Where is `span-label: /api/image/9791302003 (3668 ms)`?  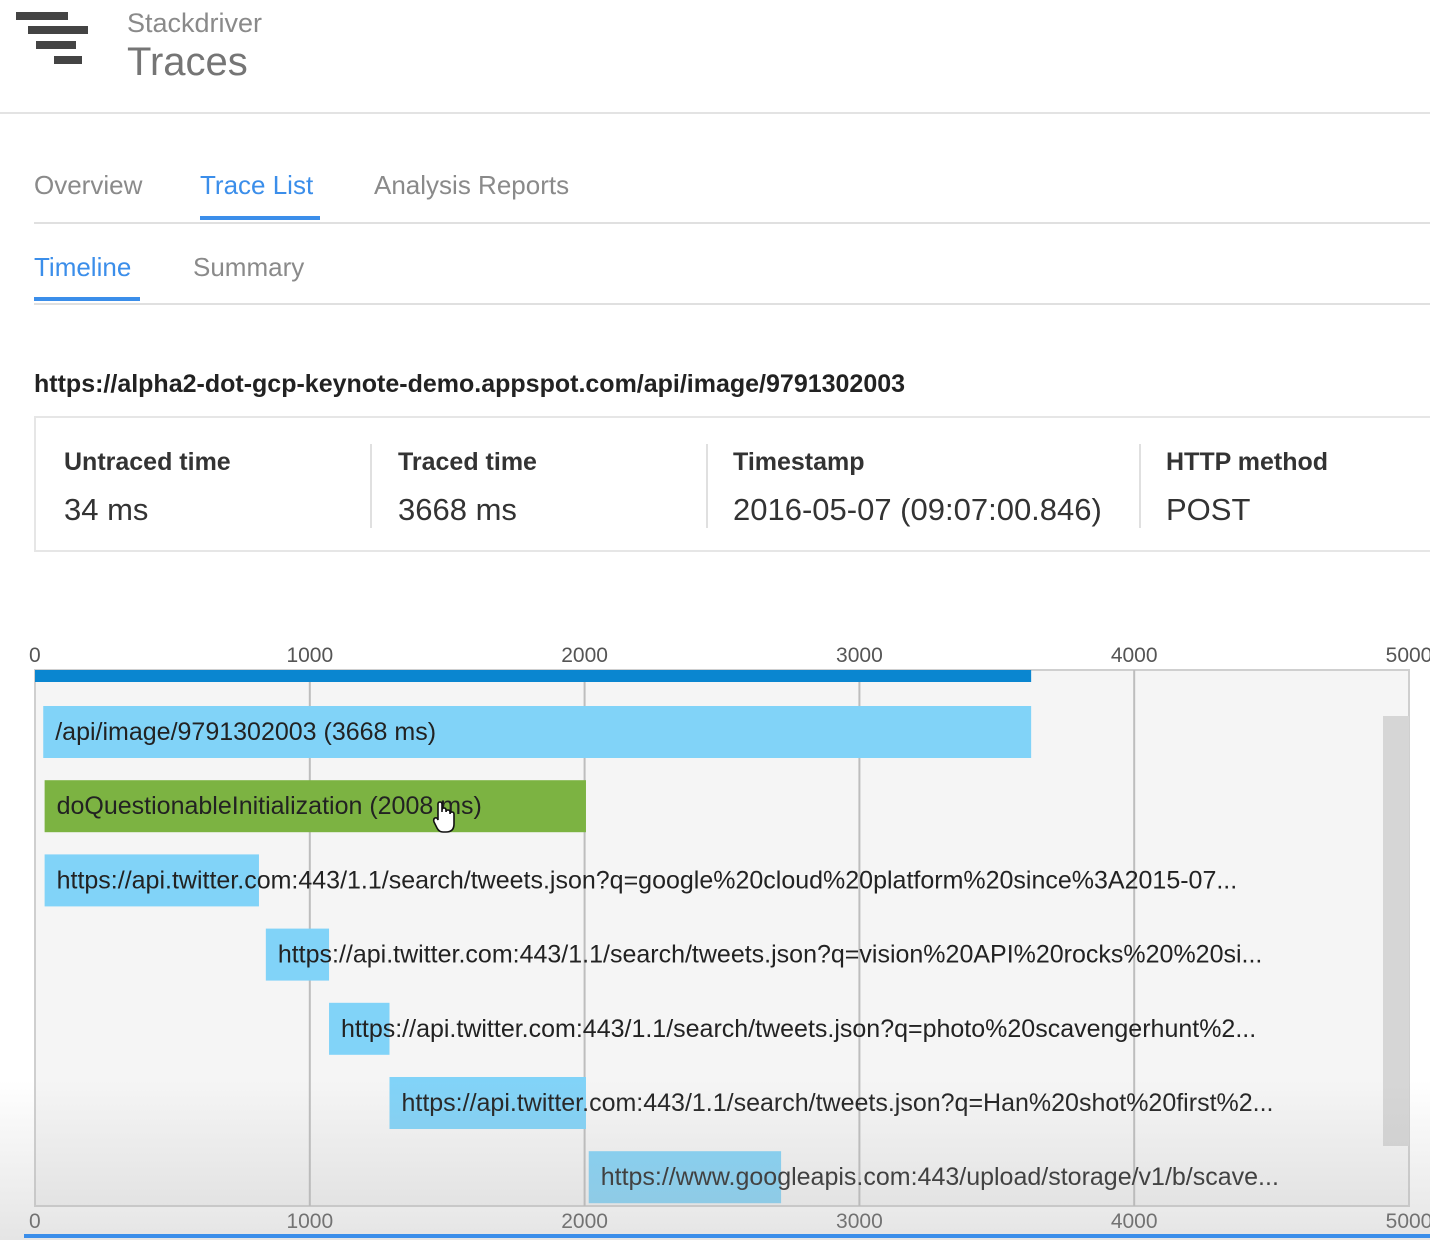 span-label: /api/image/9791302003 (3668 ms) is located at coordinates (245, 732).